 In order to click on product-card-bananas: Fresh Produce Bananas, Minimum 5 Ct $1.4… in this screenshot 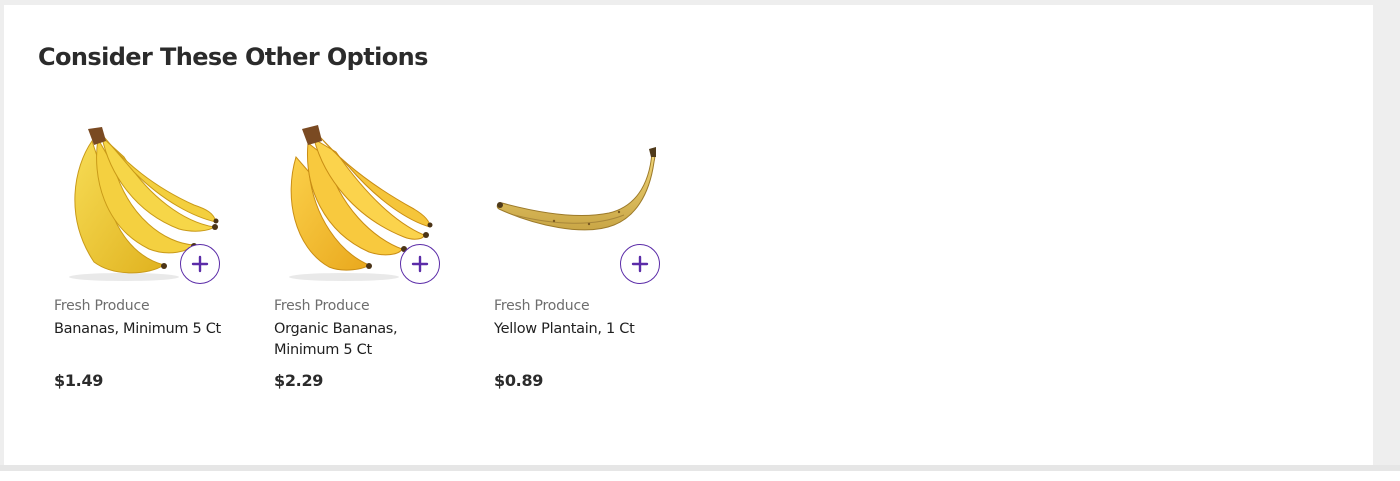, I will do `click(144, 262)`.